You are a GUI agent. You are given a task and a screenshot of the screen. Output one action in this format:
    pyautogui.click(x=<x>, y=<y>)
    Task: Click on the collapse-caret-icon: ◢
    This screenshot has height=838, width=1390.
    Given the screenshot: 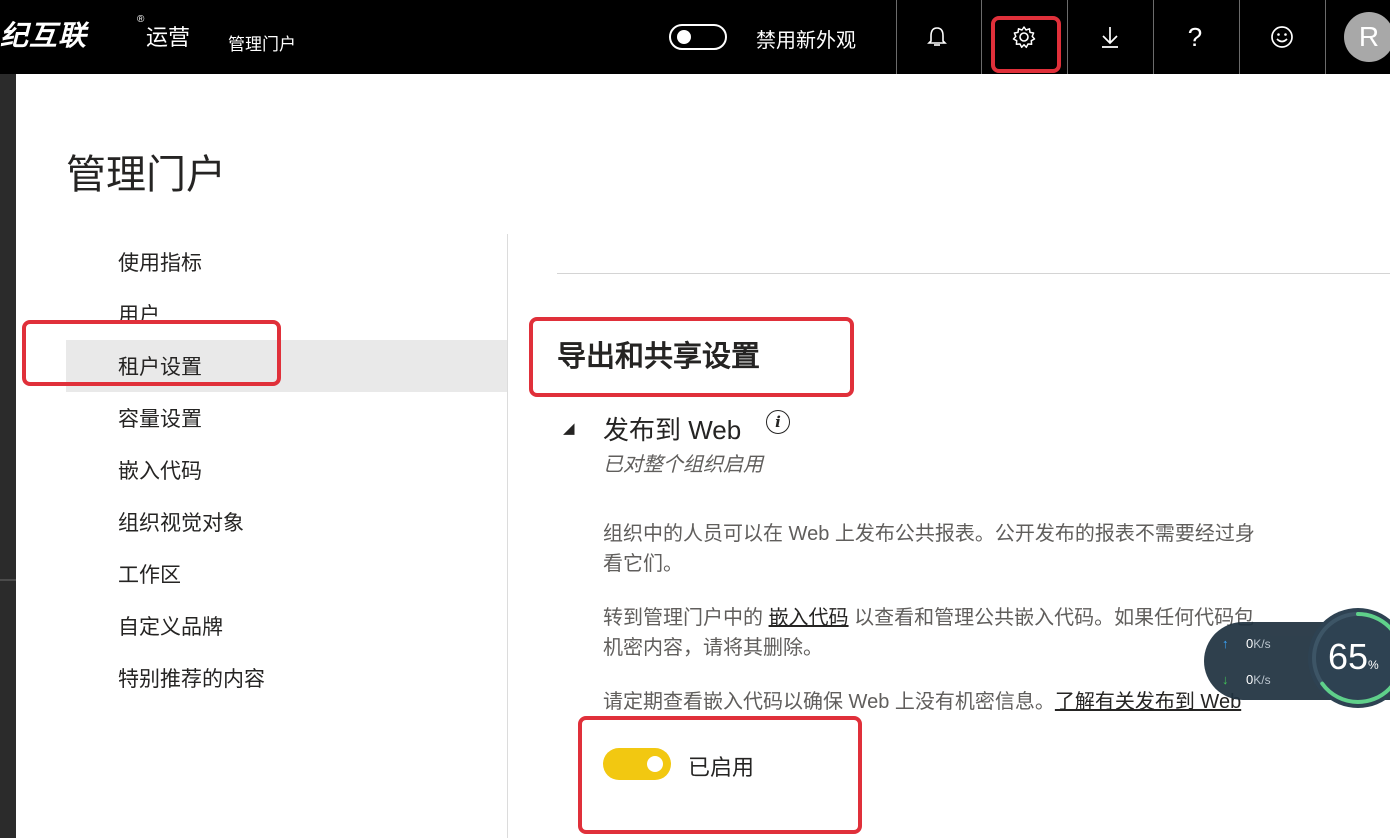 What is the action you would take?
    pyautogui.click(x=569, y=428)
    